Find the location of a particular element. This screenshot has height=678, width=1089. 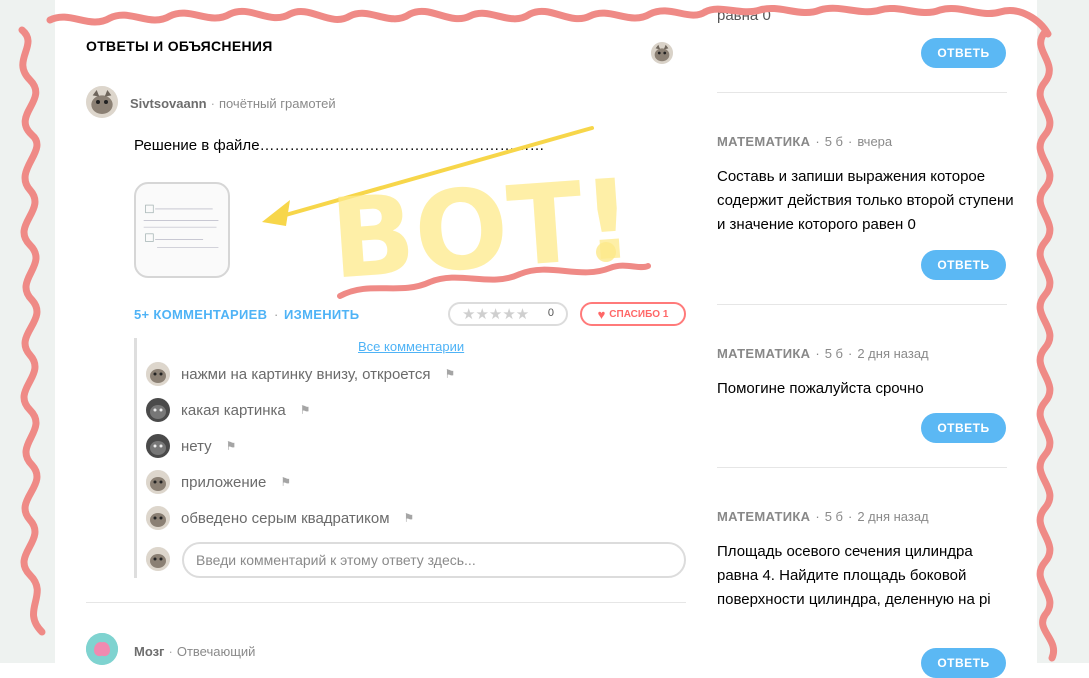

comment-item: нажми на картинку внизу, откроется ⚑ is located at coordinates (300, 374).